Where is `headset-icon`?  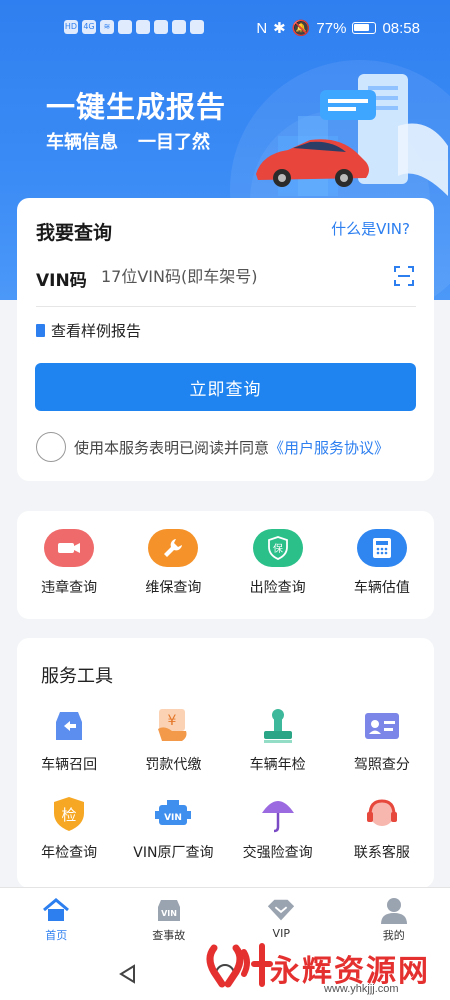
headset-icon is located at coordinates (382, 814).